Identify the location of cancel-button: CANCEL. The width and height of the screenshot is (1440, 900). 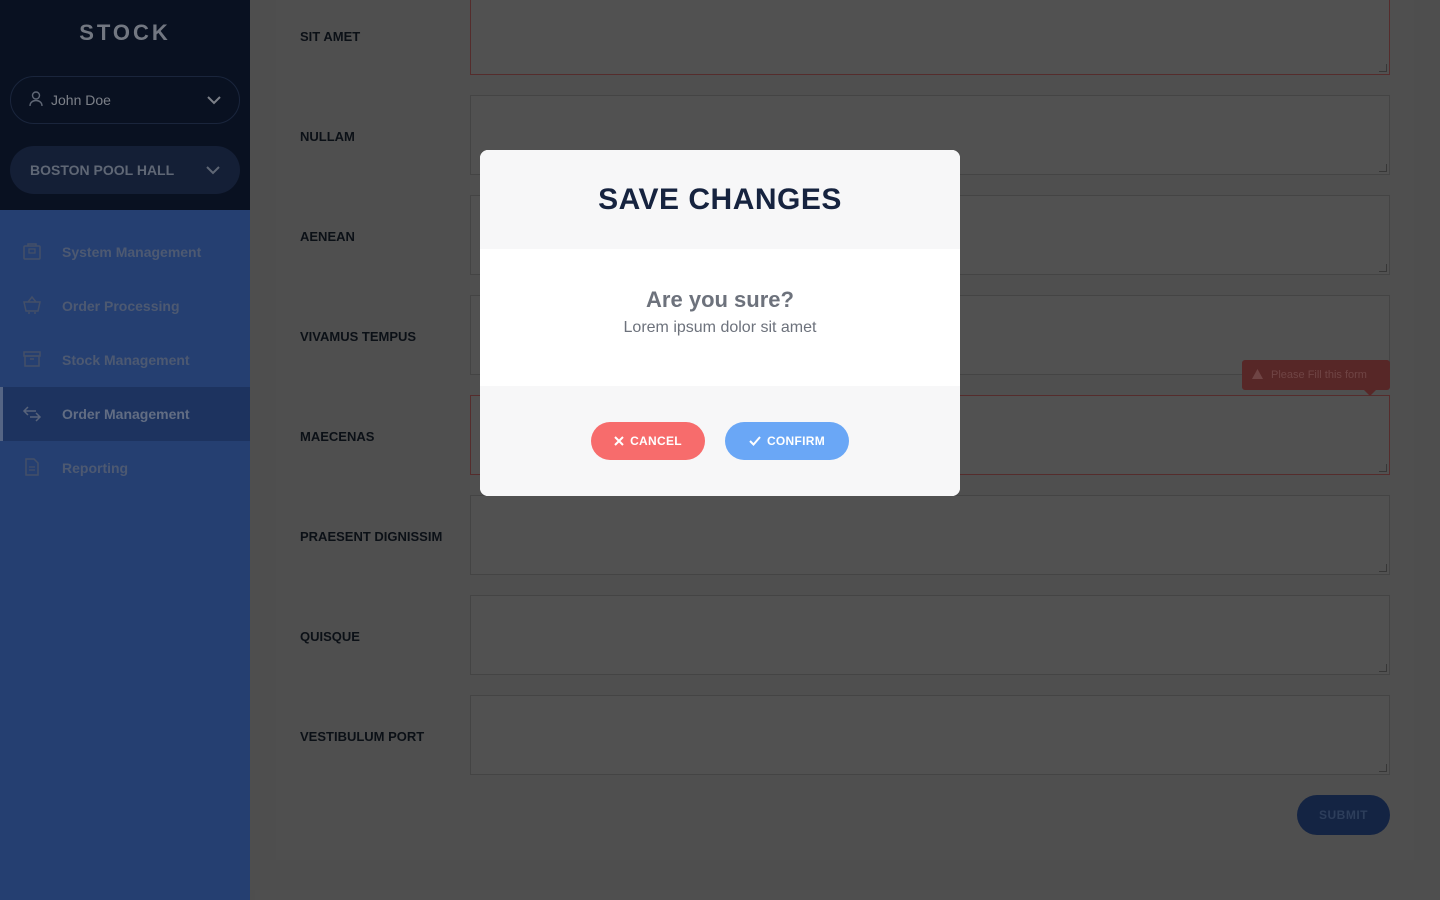
(648, 441).